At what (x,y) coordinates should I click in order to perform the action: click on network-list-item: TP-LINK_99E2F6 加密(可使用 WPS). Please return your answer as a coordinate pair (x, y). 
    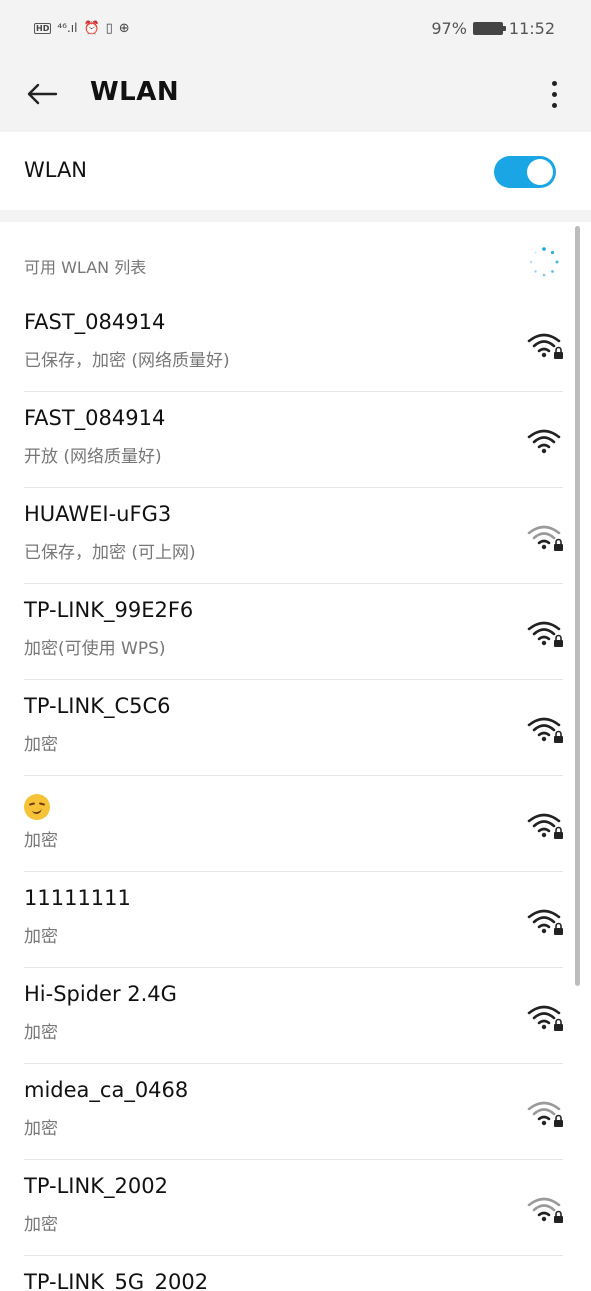
    Looking at the image, I should click on (295, 632).